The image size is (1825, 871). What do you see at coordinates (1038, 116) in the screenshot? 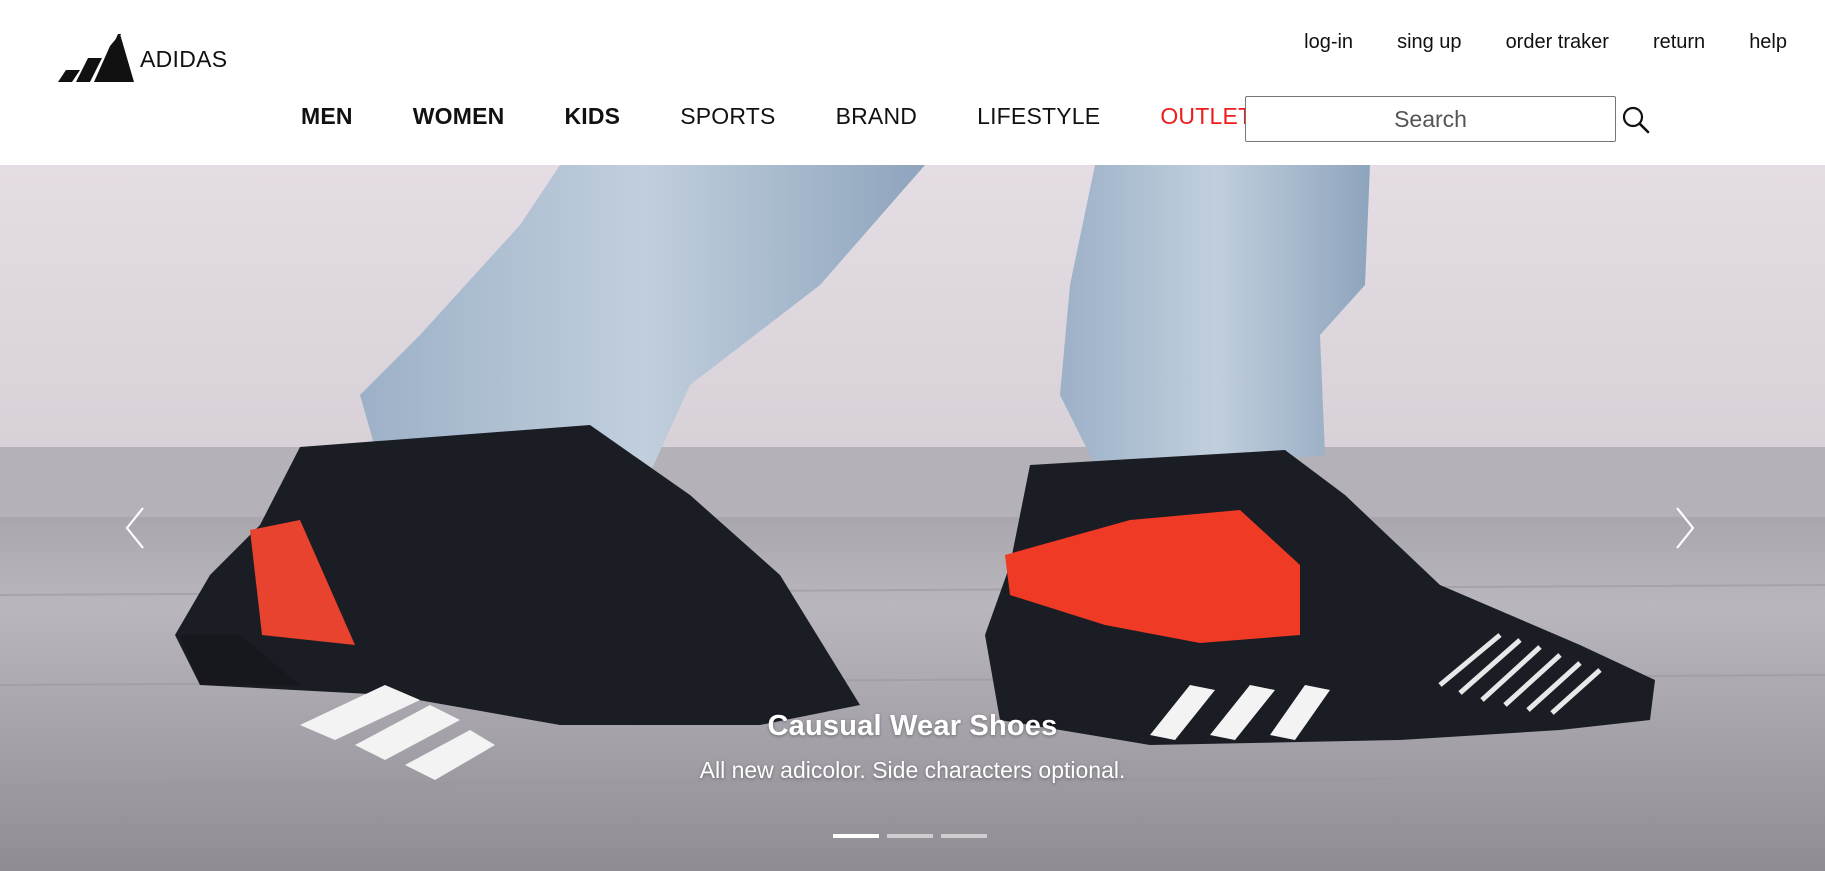
I see `nav-item-lifestyle: LIFESTYLE` at bounding box center [1038, 116].